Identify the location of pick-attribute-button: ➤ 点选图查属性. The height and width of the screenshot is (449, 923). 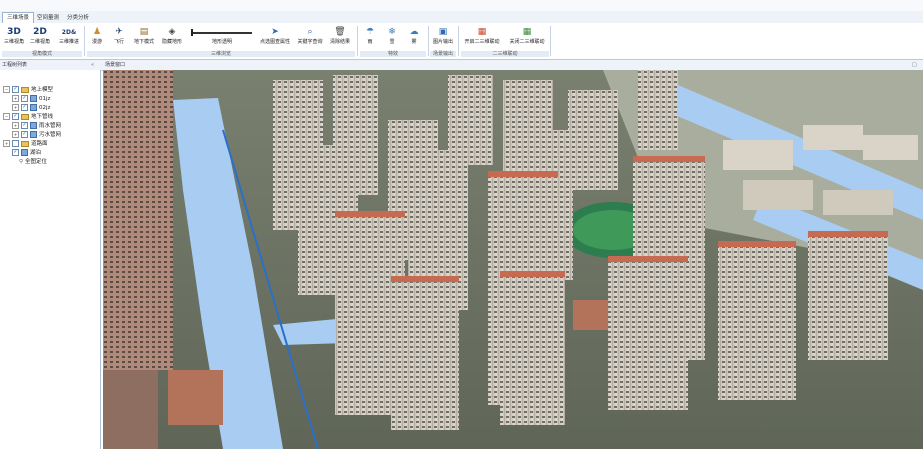
(275, 37).